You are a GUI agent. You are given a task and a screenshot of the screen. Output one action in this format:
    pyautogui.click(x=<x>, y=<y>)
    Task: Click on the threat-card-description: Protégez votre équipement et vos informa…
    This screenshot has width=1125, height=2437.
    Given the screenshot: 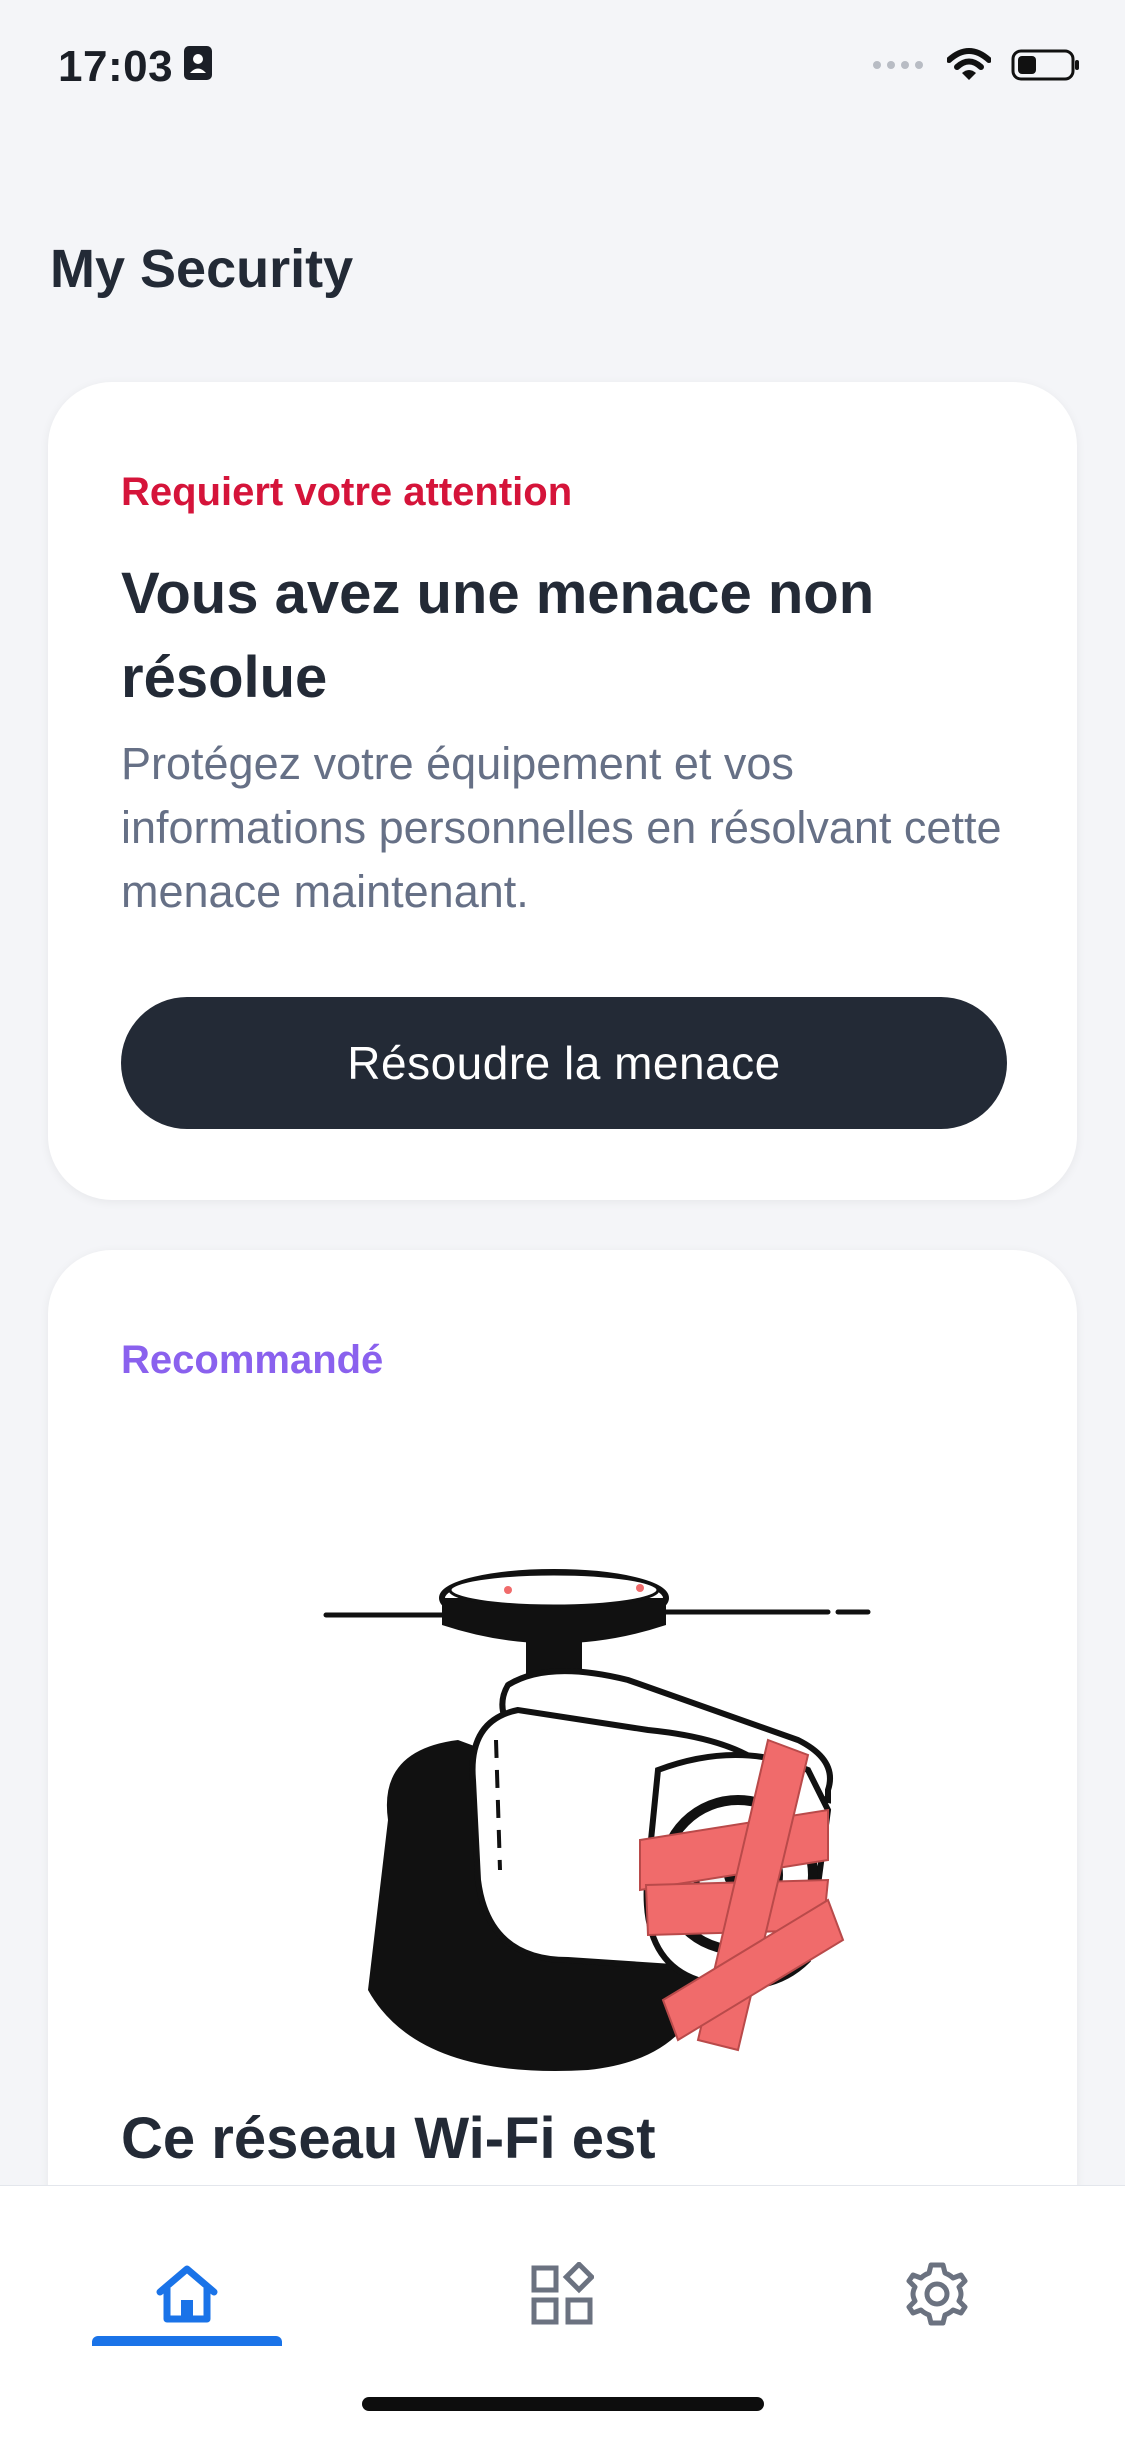 What is the action you would take?
    pyautogui.click(x=561, y=827)
    